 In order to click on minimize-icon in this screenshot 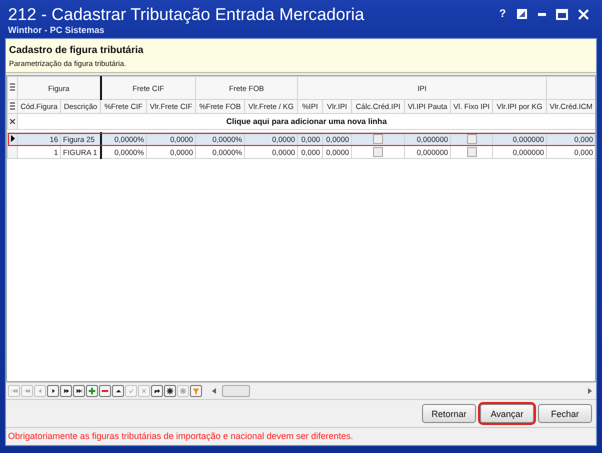, I will do `click(542, 14)`.